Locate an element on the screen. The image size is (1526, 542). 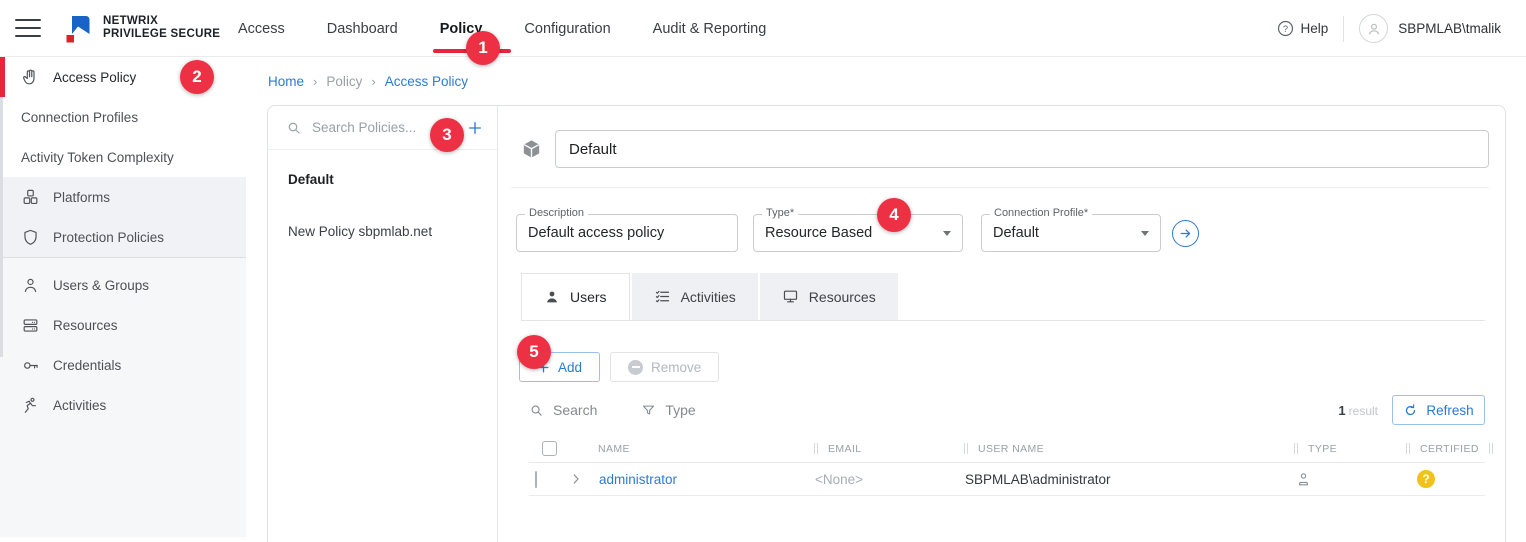
minus-circle-icon is located at coordinates (636, 367).